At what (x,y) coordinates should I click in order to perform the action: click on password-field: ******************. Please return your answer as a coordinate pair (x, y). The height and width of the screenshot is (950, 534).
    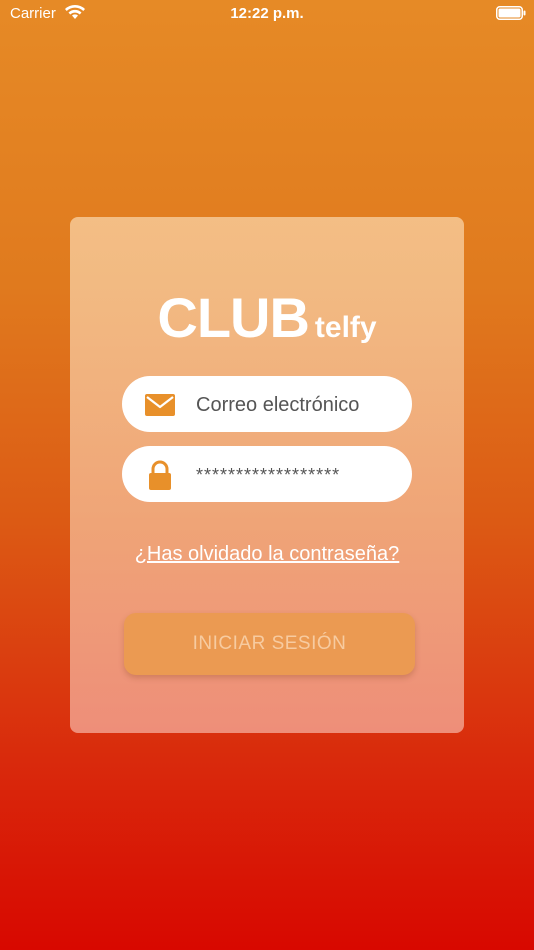
    Looking at the image, I should click on (267, 474).